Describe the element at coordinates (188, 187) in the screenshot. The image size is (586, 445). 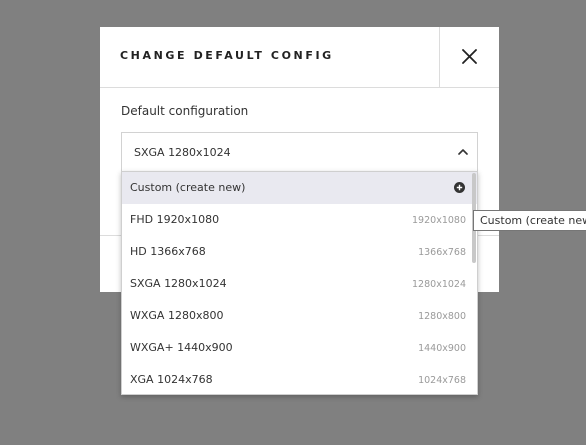
I see `option-label: Custom (create new)` at that location.